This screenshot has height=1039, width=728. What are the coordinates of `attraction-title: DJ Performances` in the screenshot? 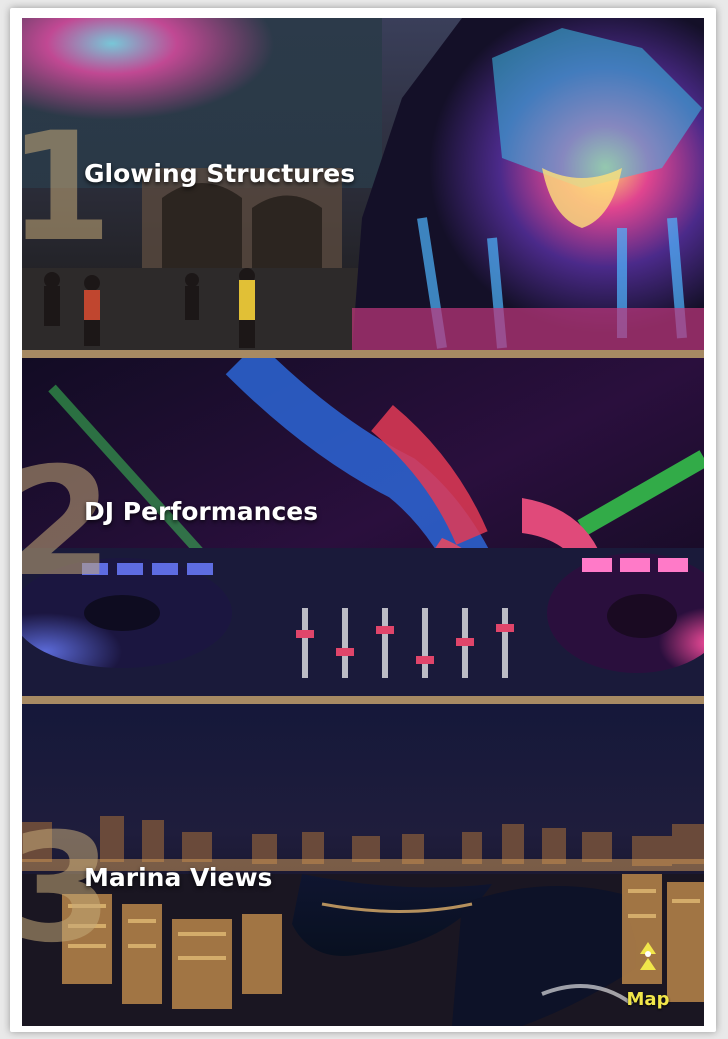 It's located at (201, 511).